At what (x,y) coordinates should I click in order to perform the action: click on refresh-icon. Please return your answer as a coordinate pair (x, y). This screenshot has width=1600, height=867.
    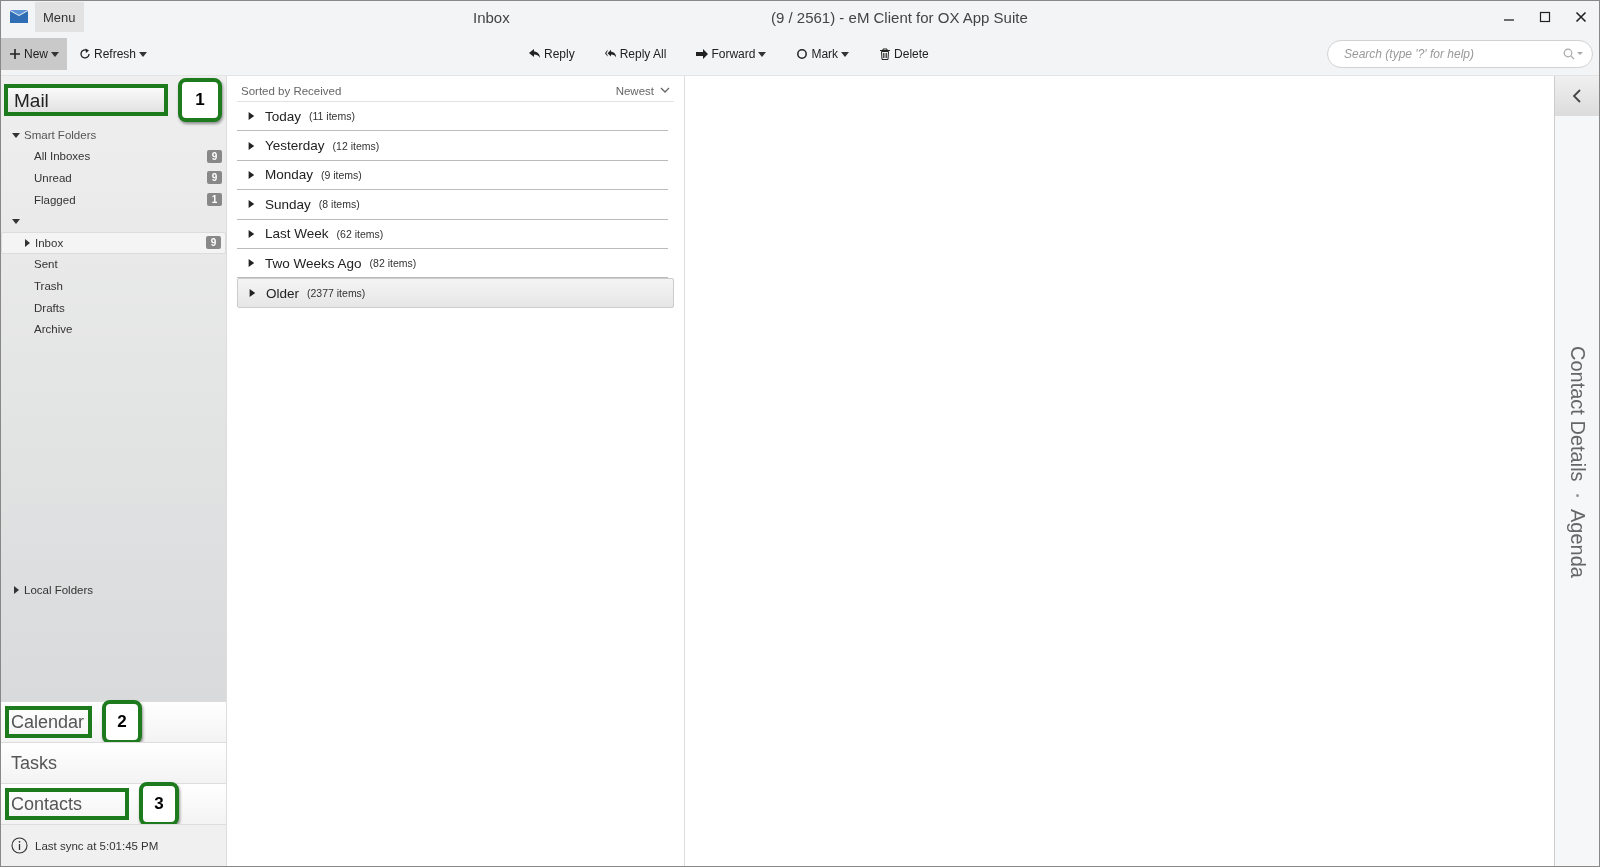
    Looking at the image, I should click on (85, 54).